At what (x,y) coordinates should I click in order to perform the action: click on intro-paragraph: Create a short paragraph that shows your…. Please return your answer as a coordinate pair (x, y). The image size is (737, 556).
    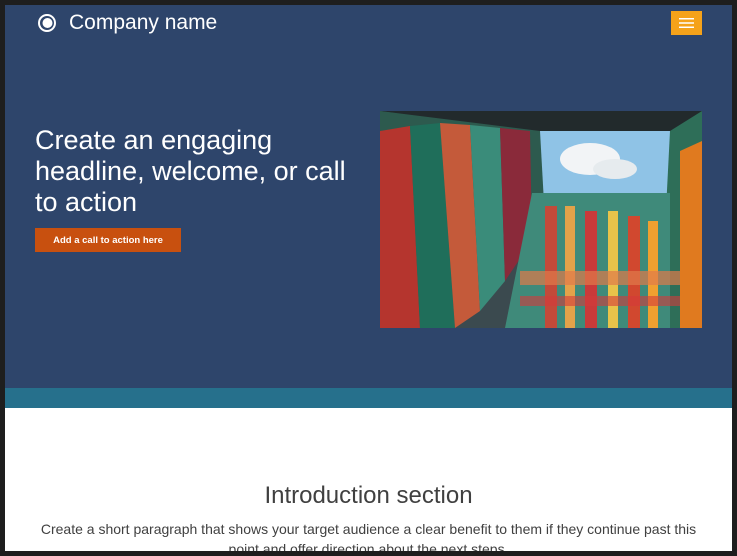
    Looking at the image, I should click on (368, 536).